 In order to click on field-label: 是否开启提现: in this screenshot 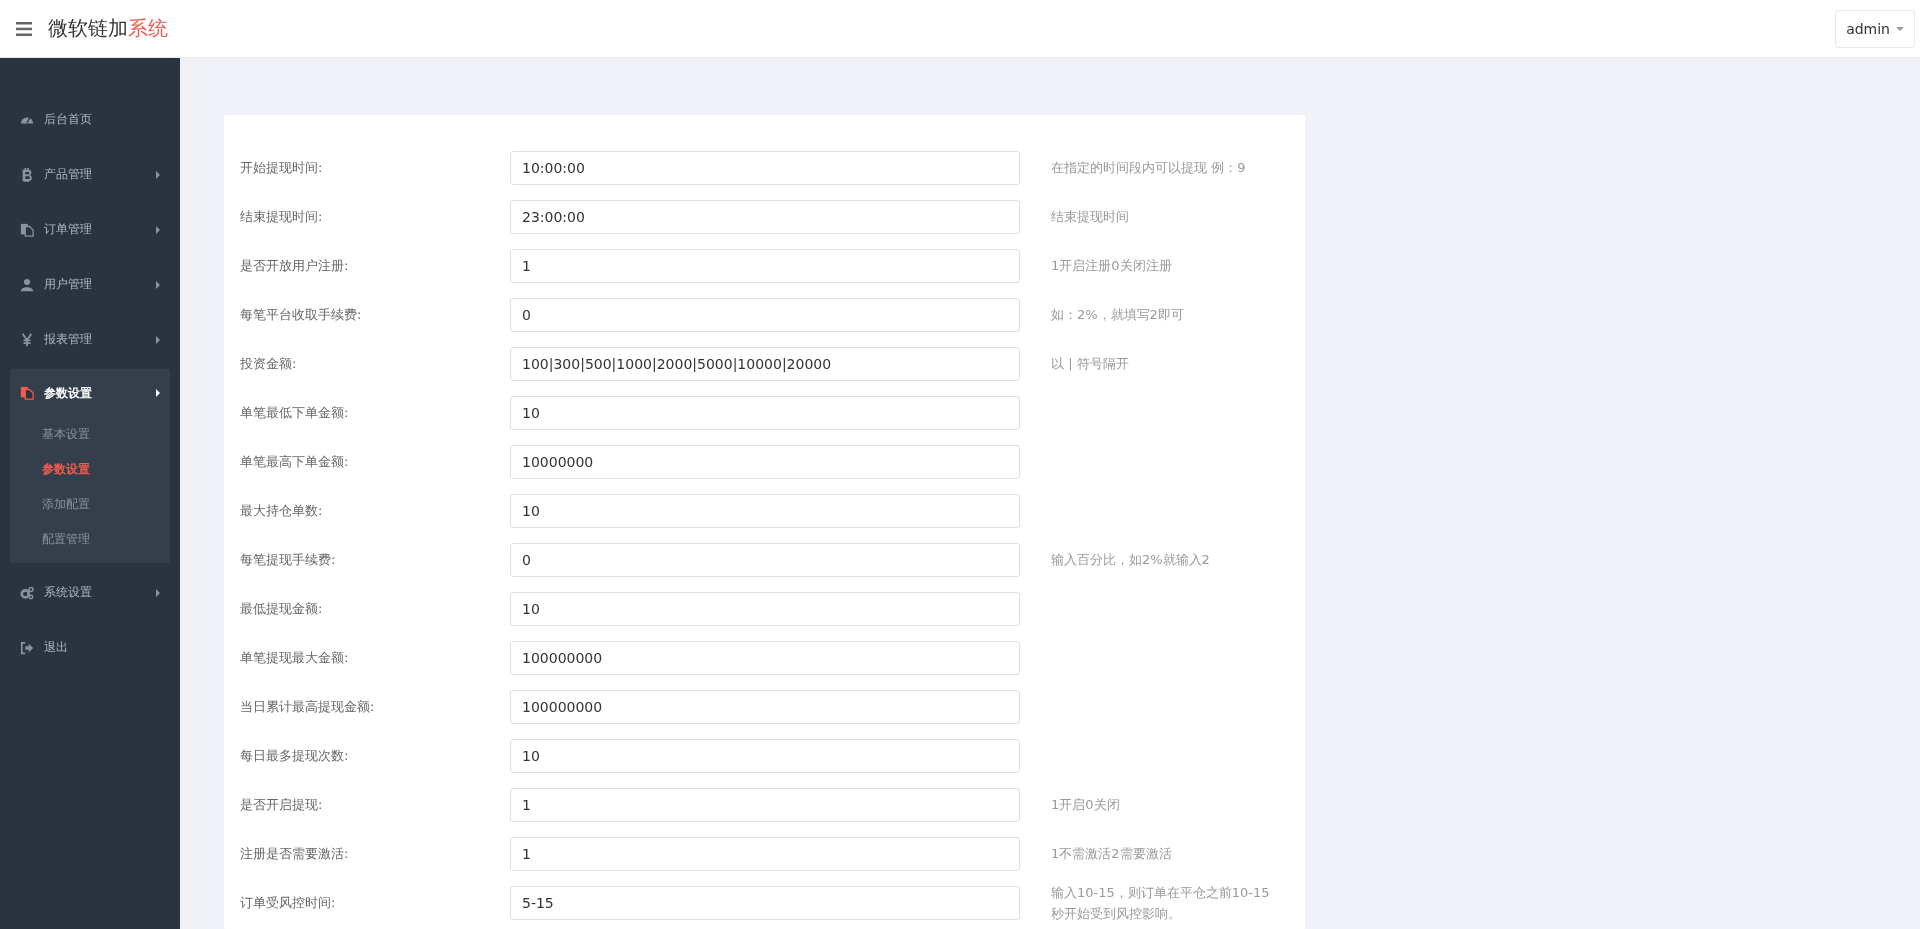, I will do `click(281, 804)`.